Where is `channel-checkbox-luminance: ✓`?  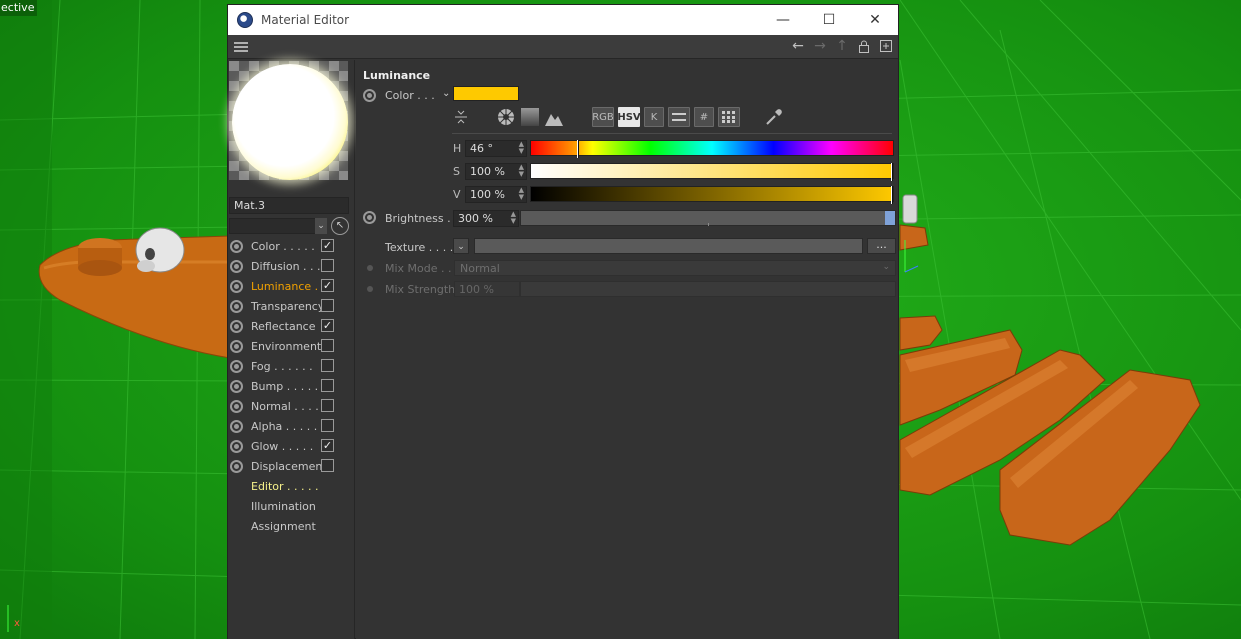
channel-checkbox-luminance: ✓ is located at coordinates (327, 285).